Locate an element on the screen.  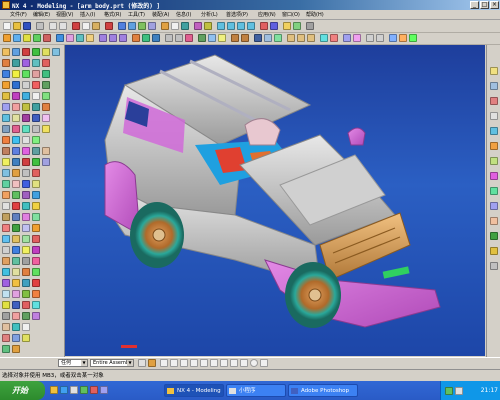
palette-tab-icon is located at coordinates (494, 251).